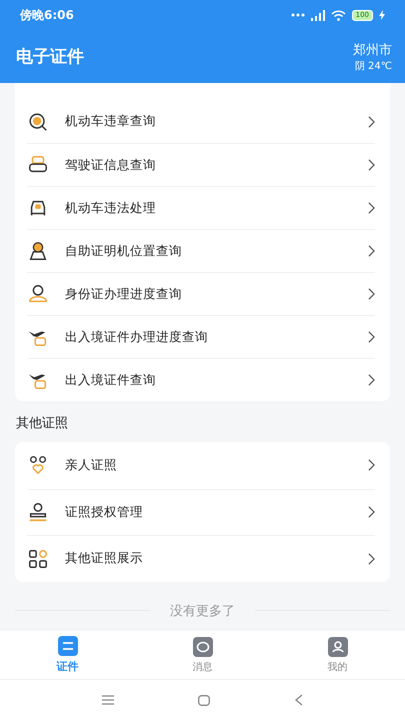  Describe the element at coordinates (38, 121) in the screenshot. I see `search-icon` at that location.